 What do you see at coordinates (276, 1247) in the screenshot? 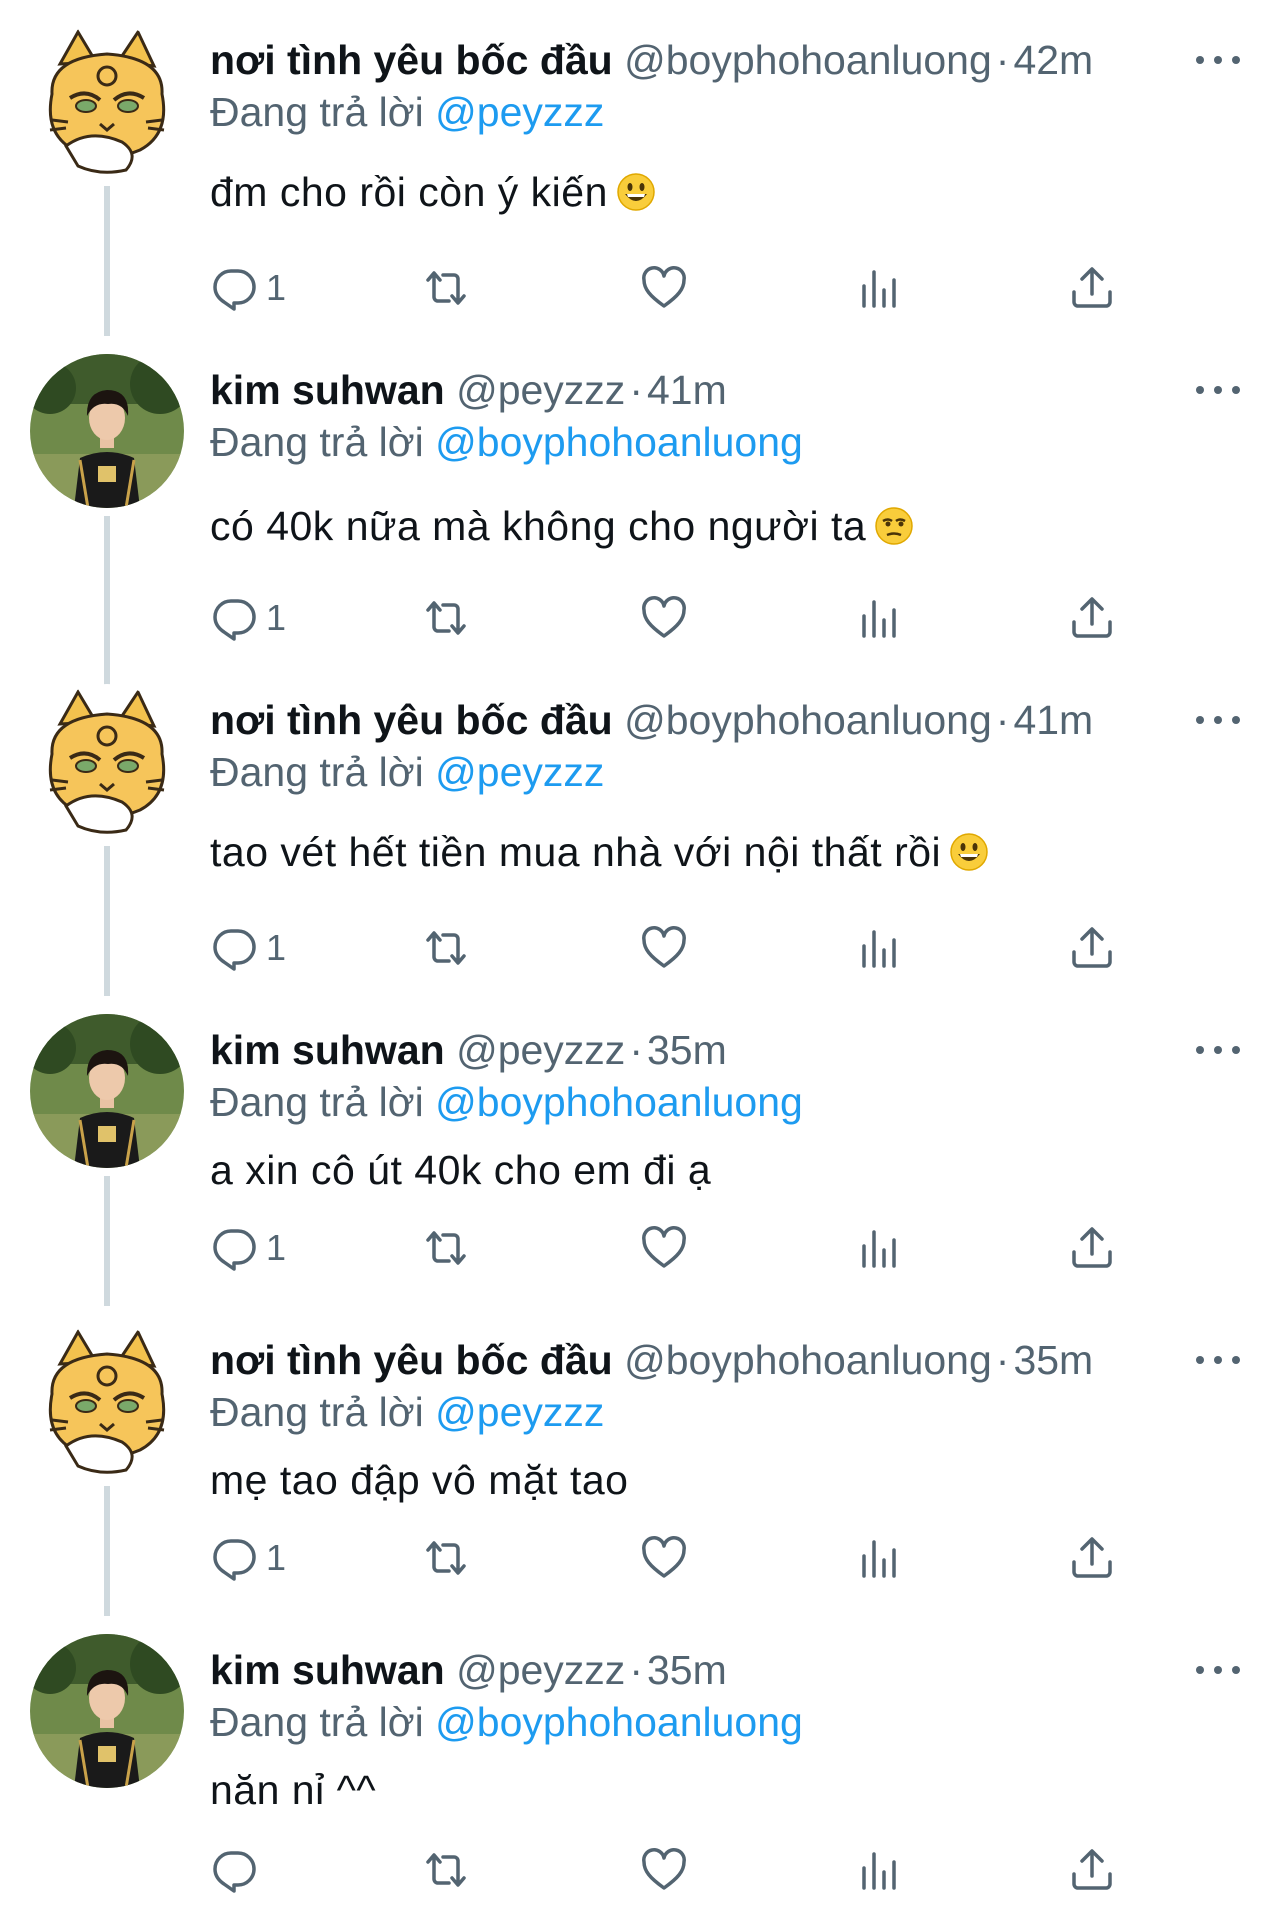
I see `reply-count: 1` at bounding box center [276, 1247].